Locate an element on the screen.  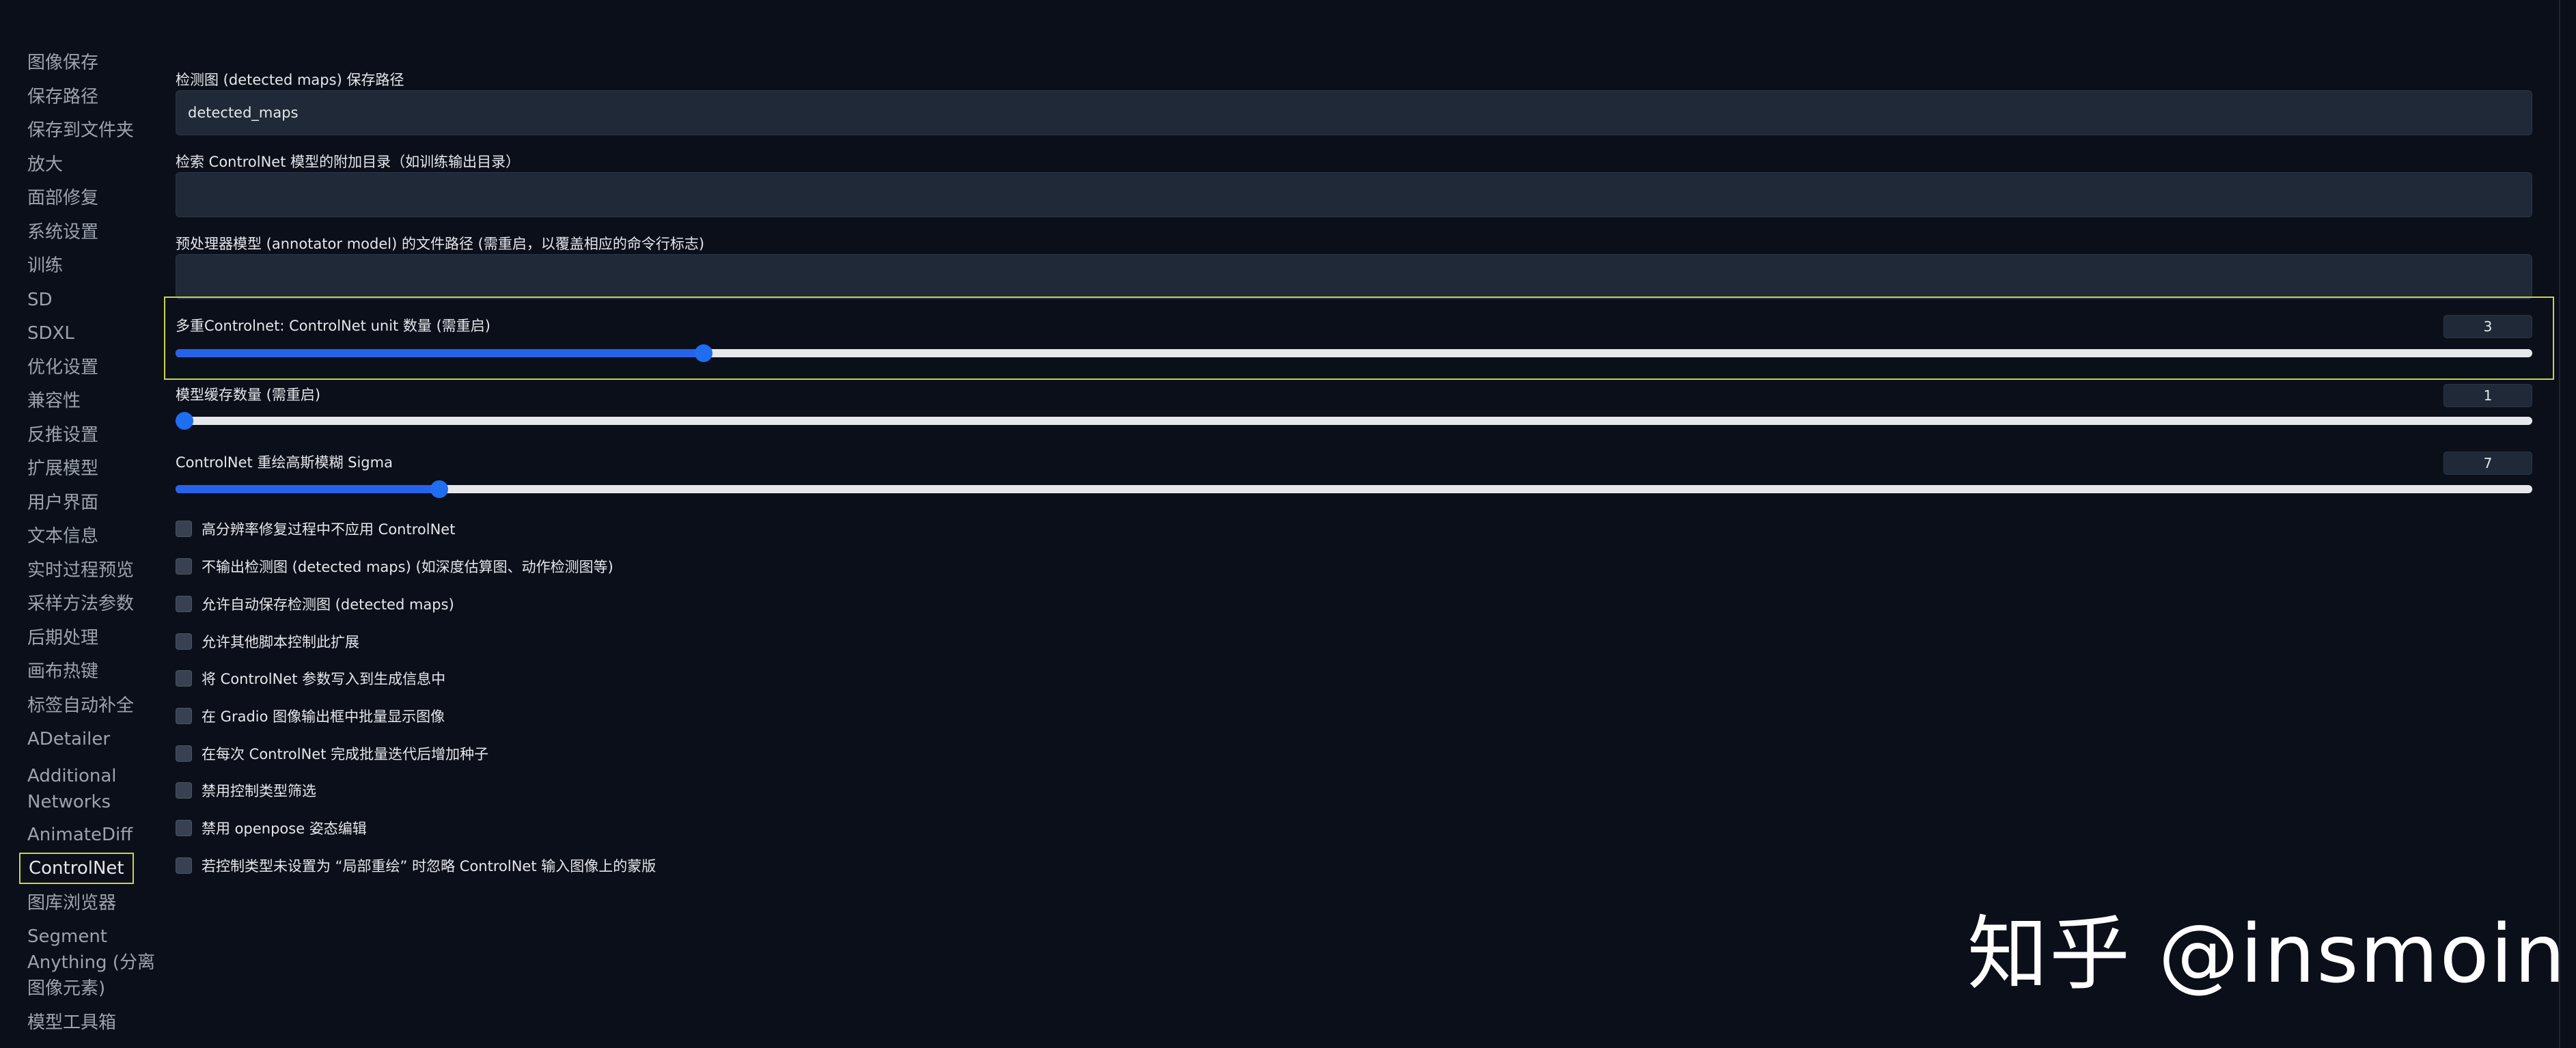
checkbox-row: 将 ControlNet 参数写入到生成信息中 is located at coordinates (310, 678).